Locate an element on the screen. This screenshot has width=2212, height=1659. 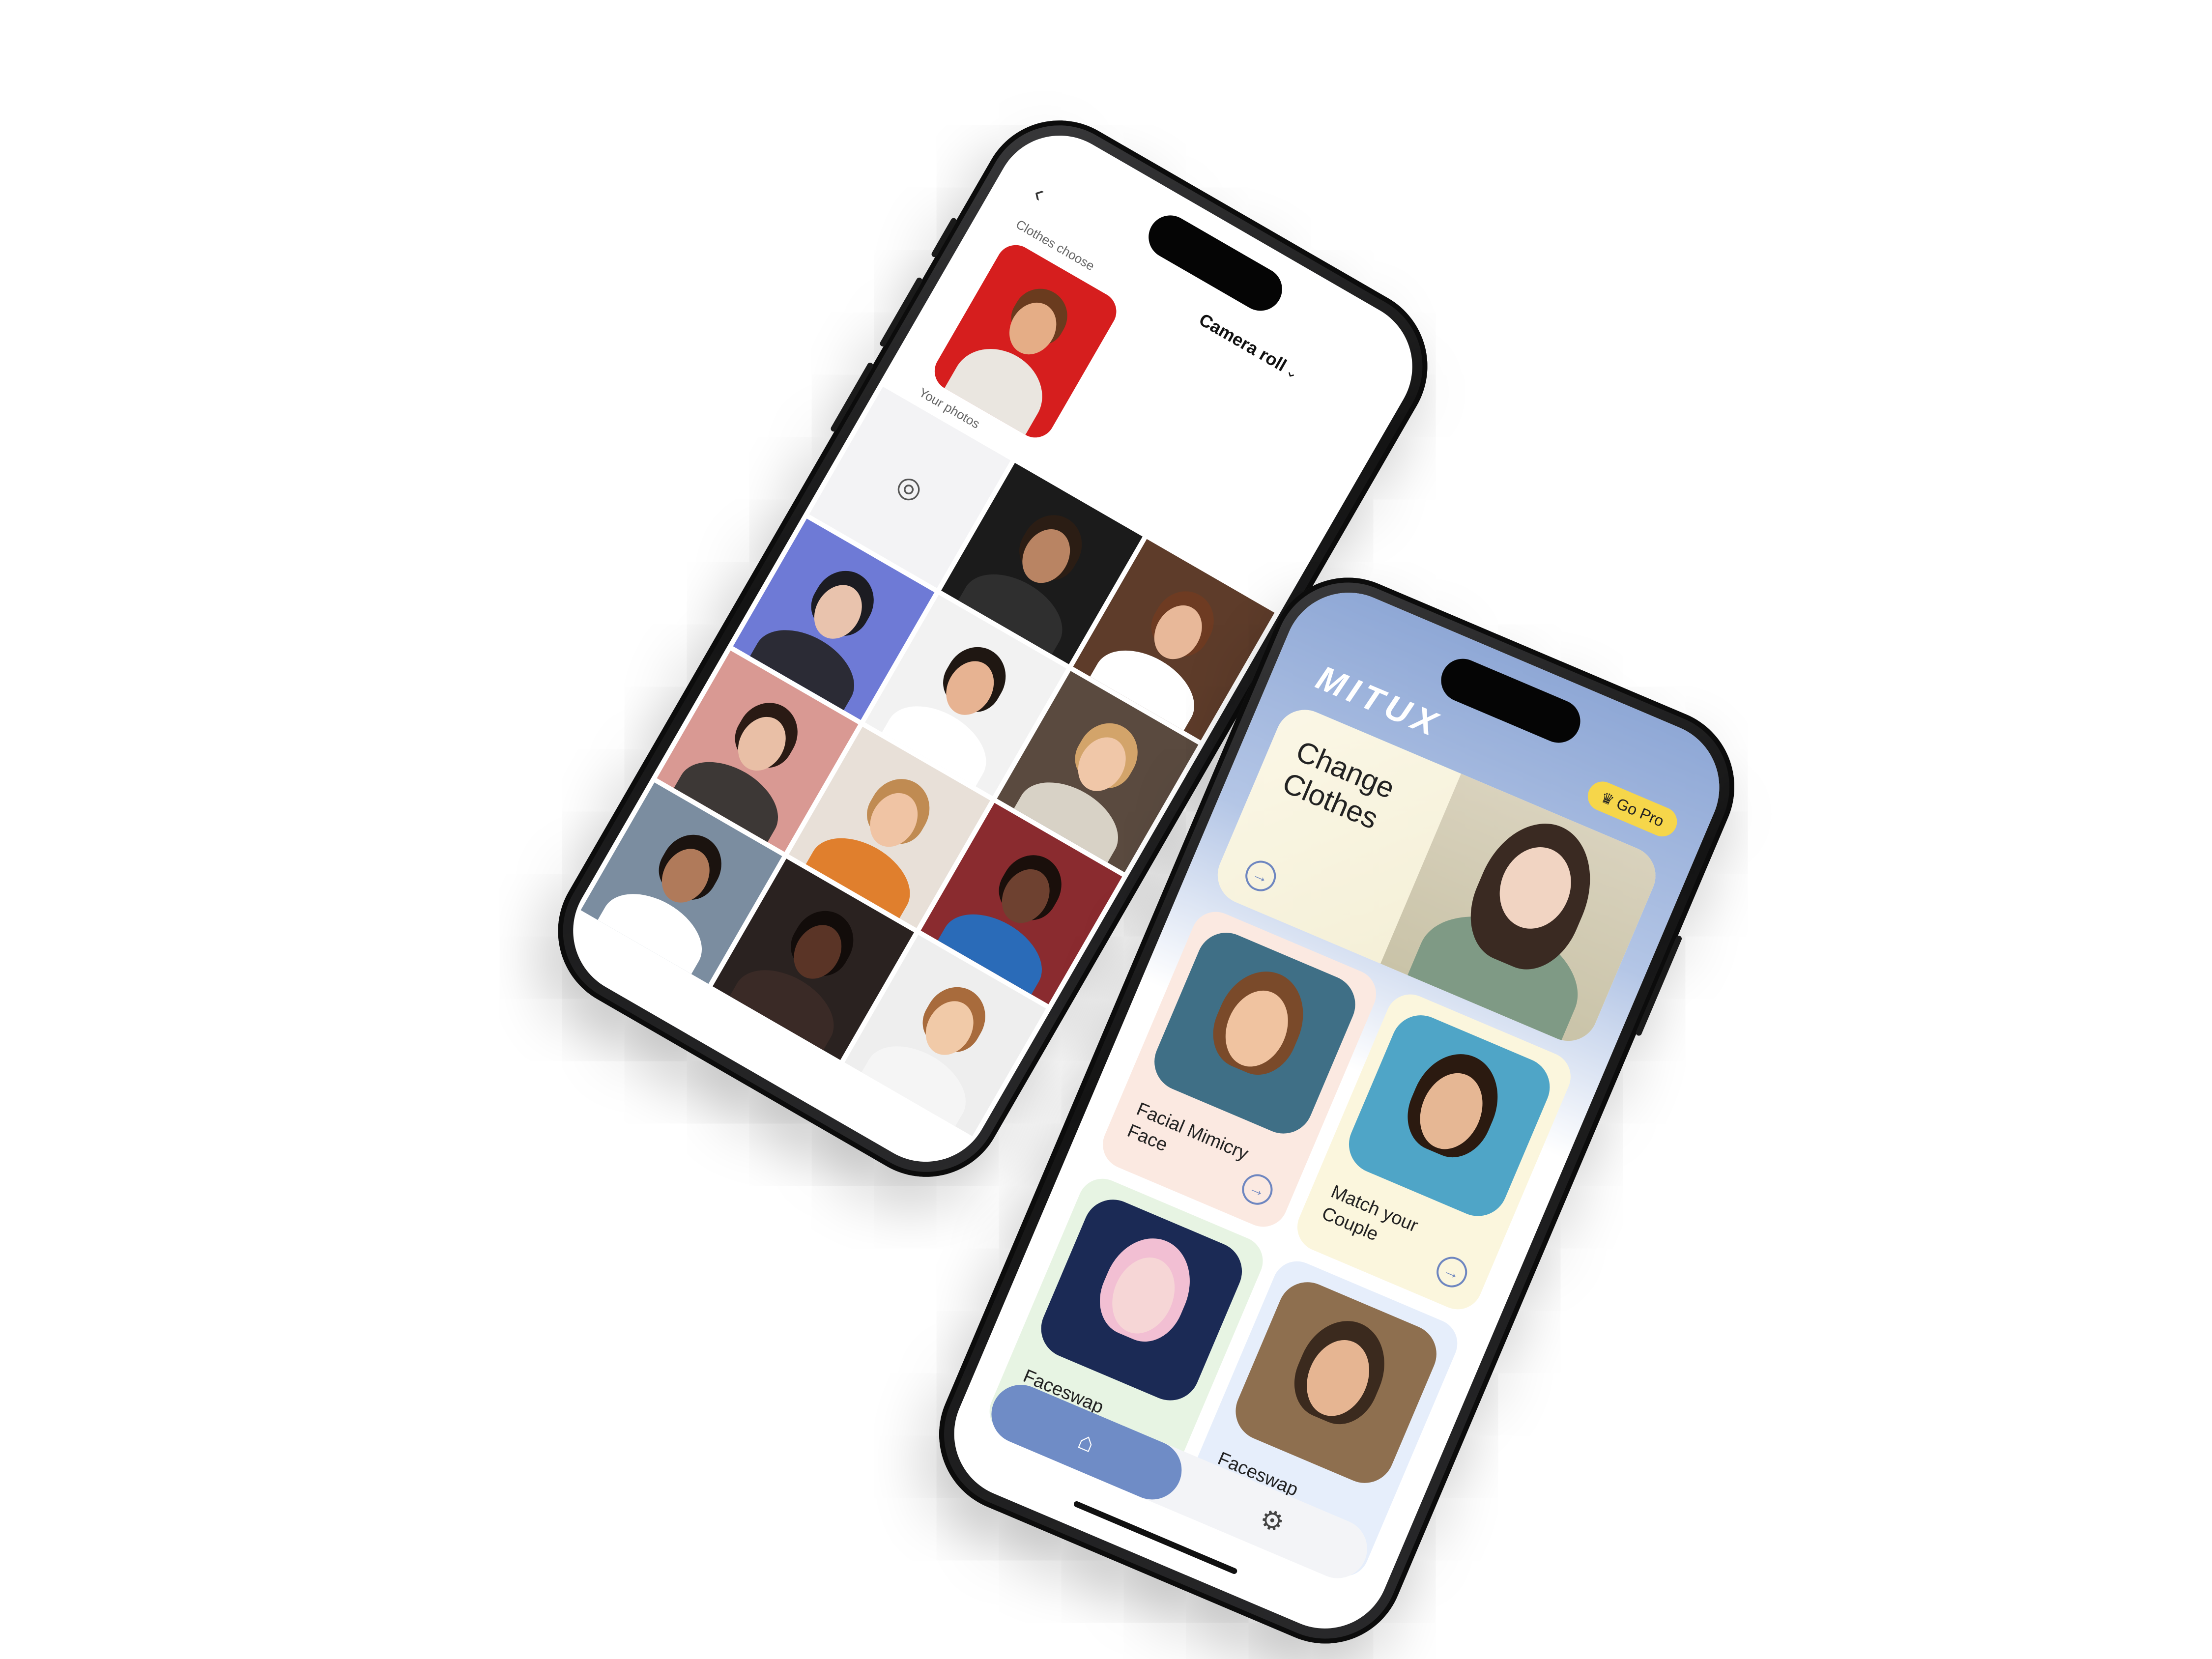
dynamic-island is located at coordinates (1215, 263).